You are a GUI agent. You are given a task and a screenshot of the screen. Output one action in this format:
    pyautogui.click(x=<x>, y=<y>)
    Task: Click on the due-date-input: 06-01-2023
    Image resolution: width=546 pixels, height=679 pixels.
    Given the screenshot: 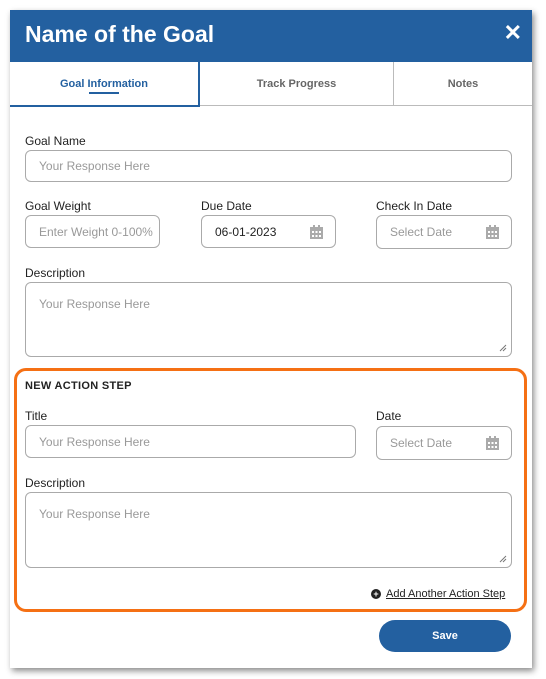 What is the action you would take?
    pyautogui.click(x=268, y=231)
    